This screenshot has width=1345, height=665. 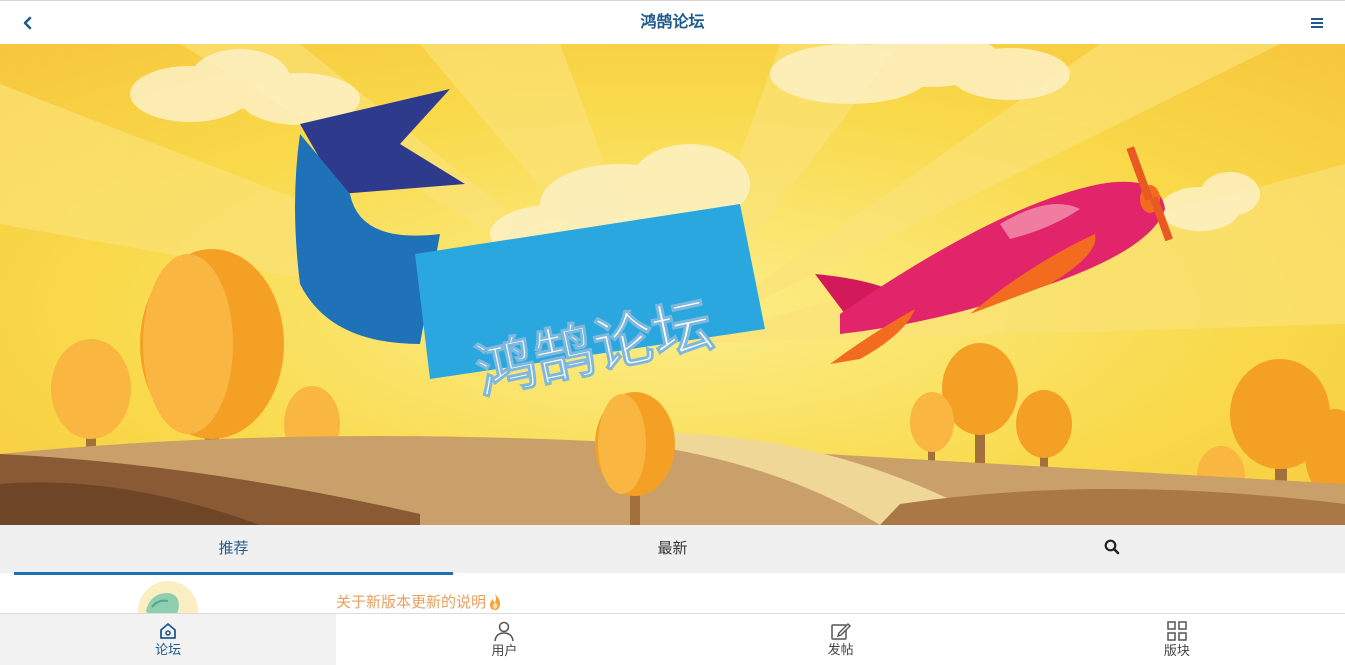 I want to click on nav-users: 用户, so click(x=504, y=639).